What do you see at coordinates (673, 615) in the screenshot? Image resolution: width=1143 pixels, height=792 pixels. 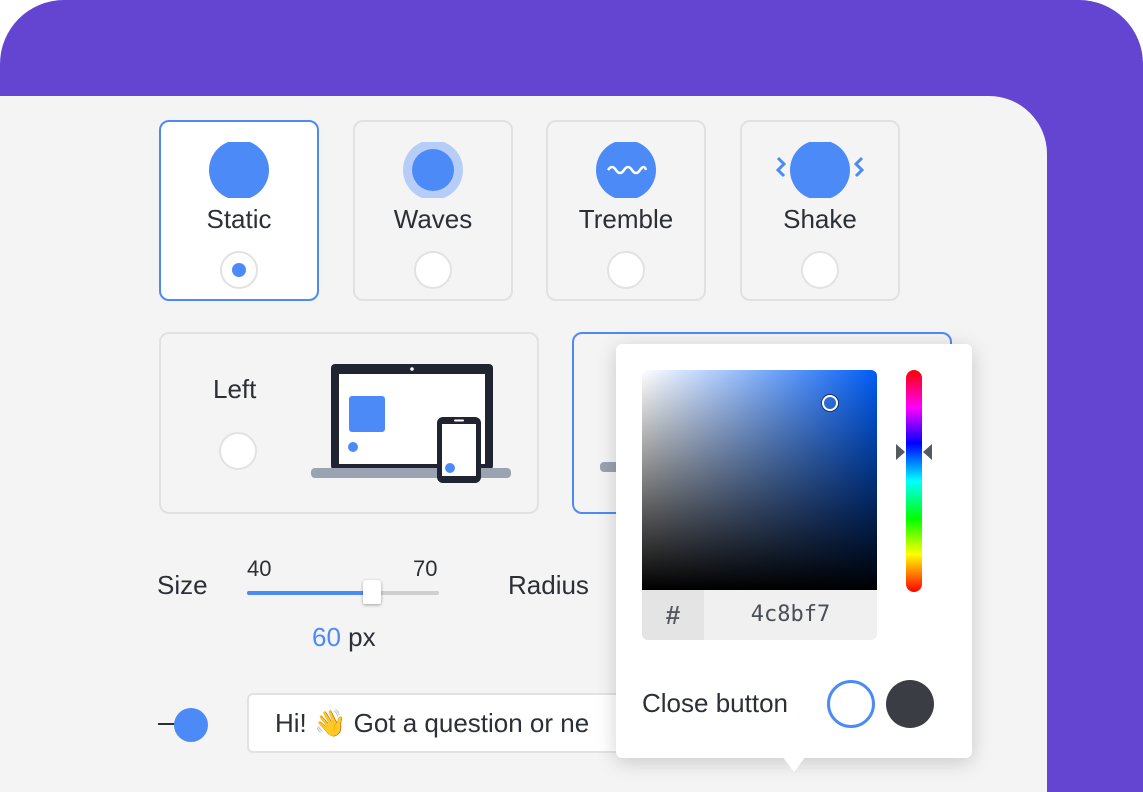 I see `hash-symbol: #` at bounding box center [673, 615].